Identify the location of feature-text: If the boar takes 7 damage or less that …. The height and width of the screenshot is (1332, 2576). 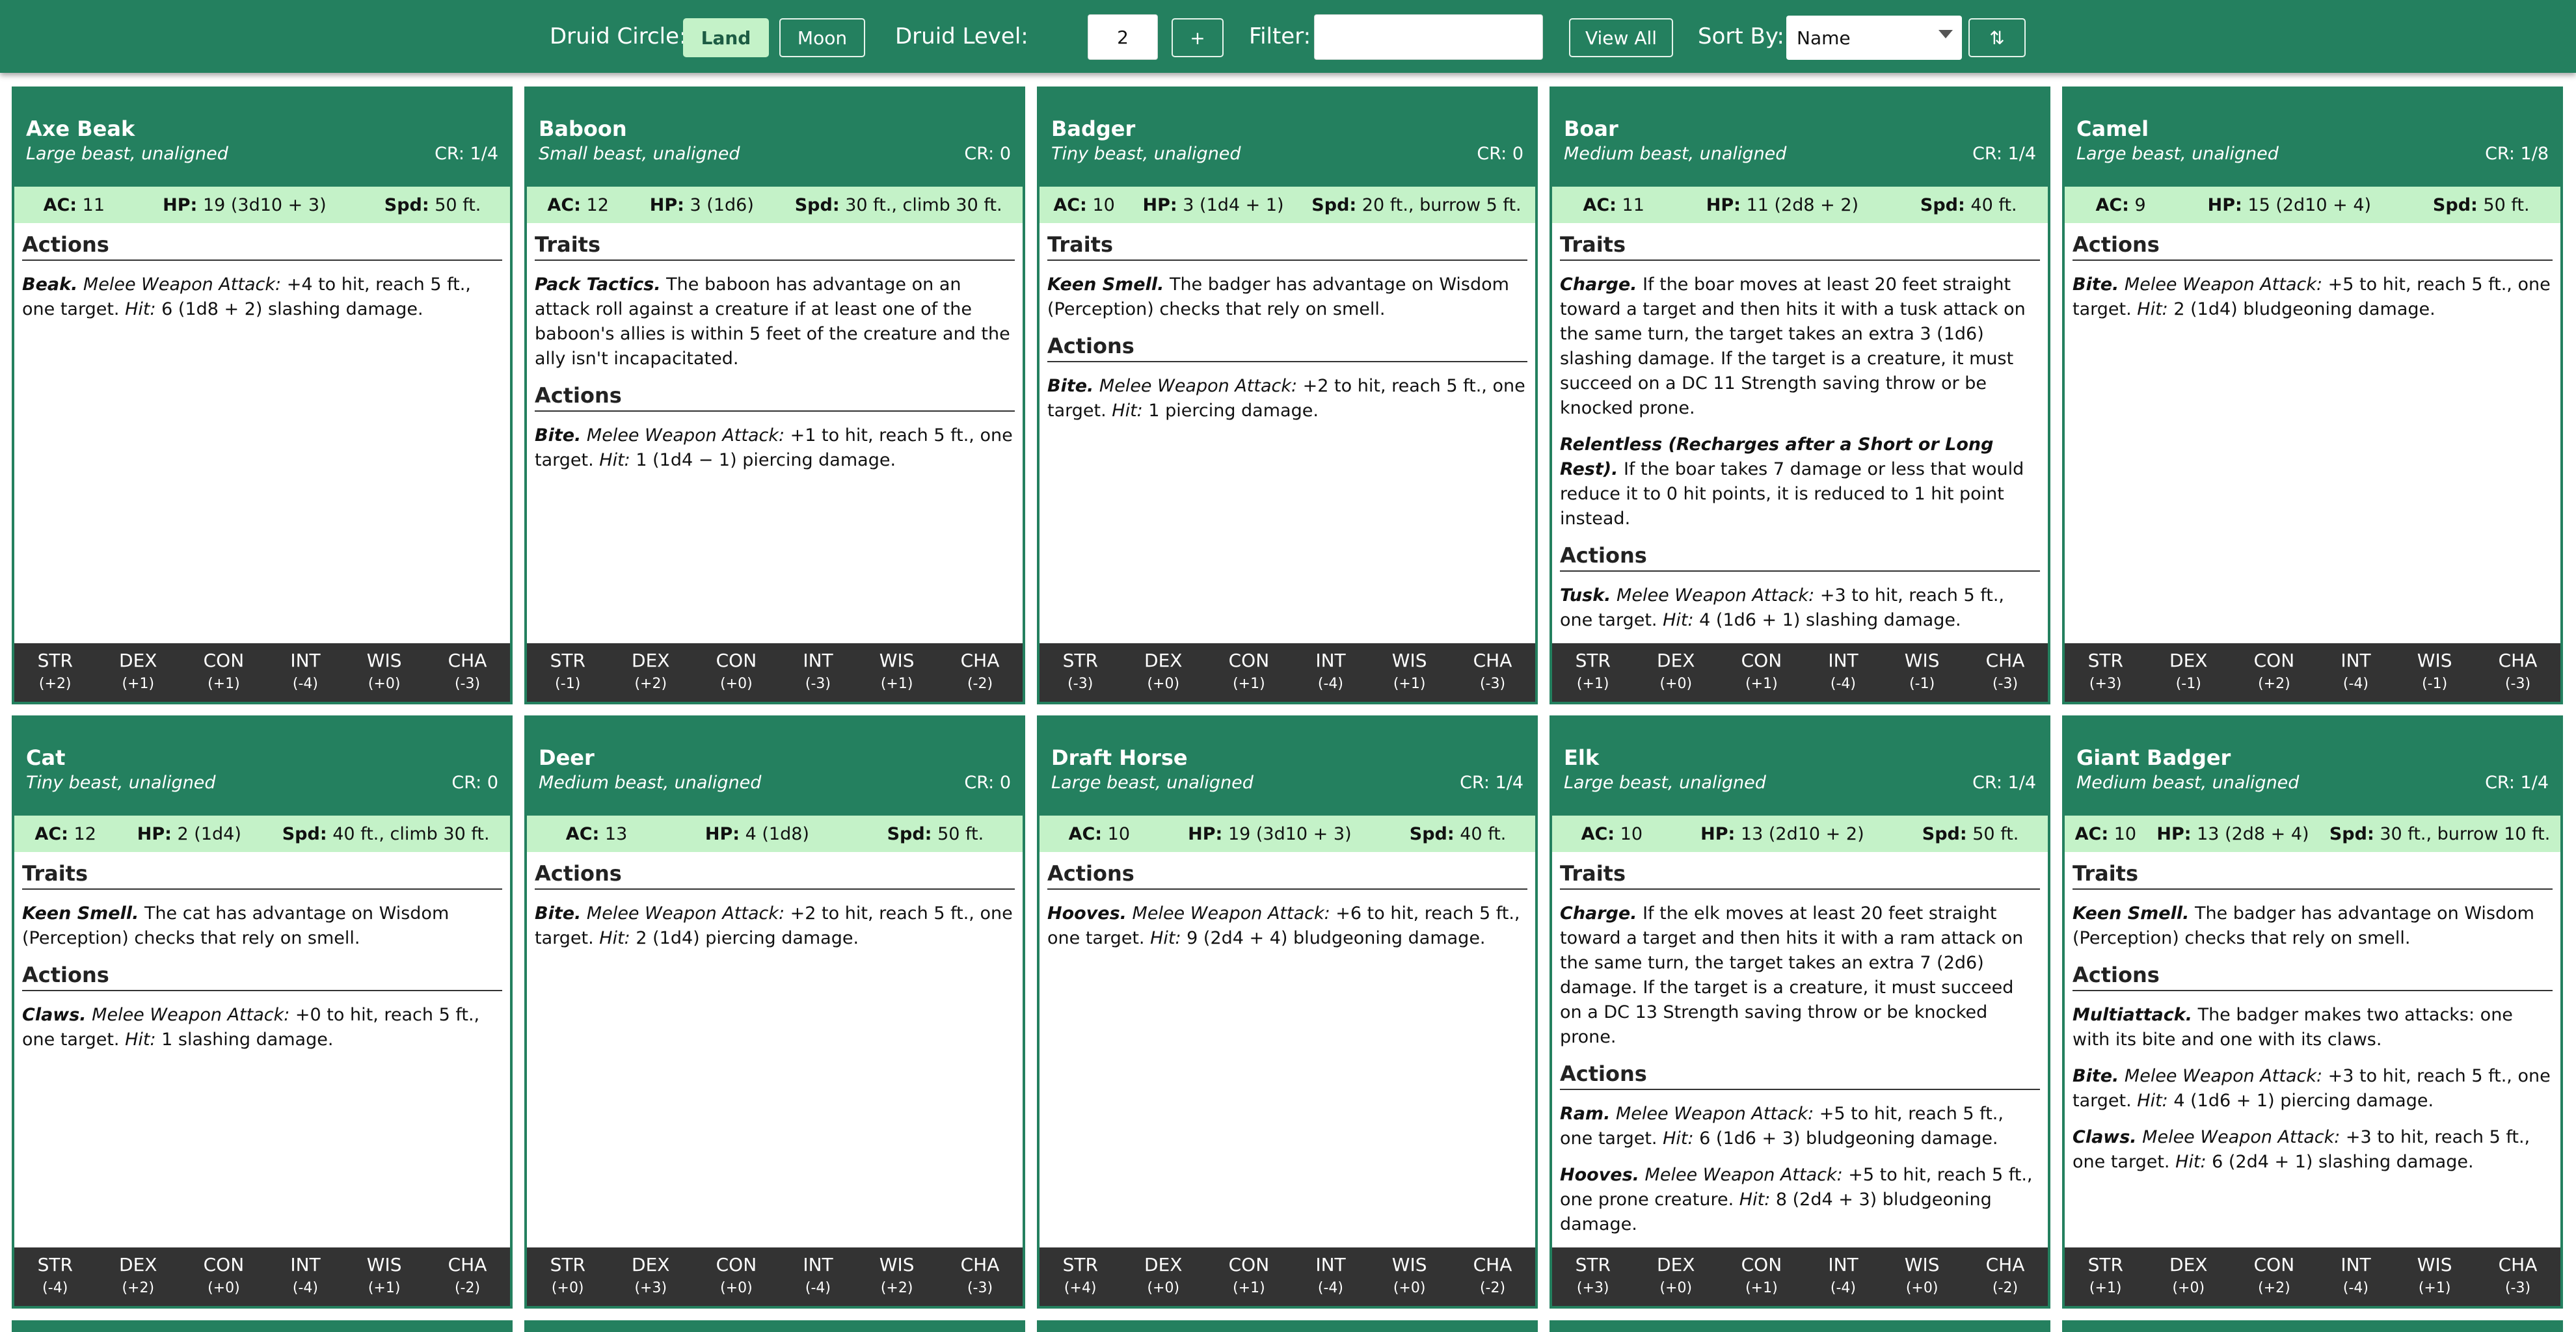
(1792, 494).